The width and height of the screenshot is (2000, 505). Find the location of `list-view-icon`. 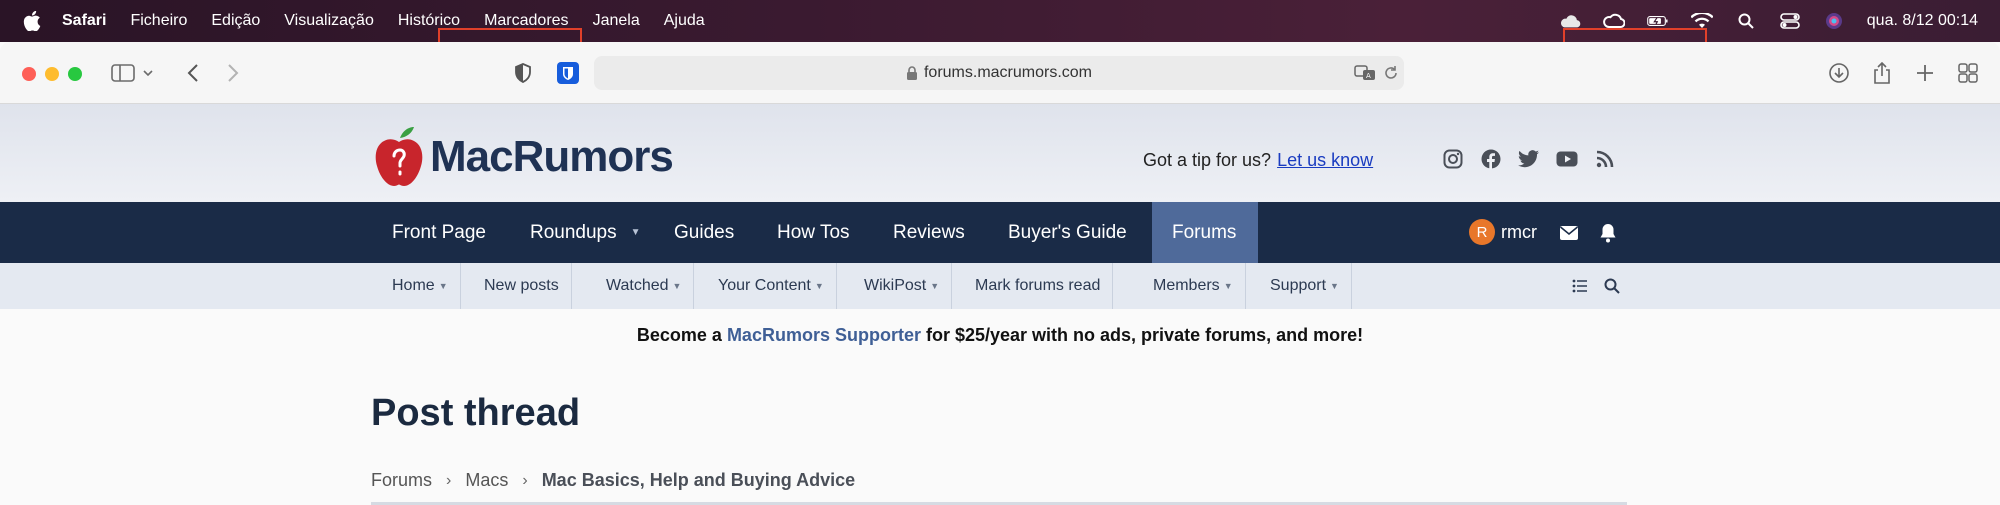

list-view-icon is located at coordinates (1580, 286).